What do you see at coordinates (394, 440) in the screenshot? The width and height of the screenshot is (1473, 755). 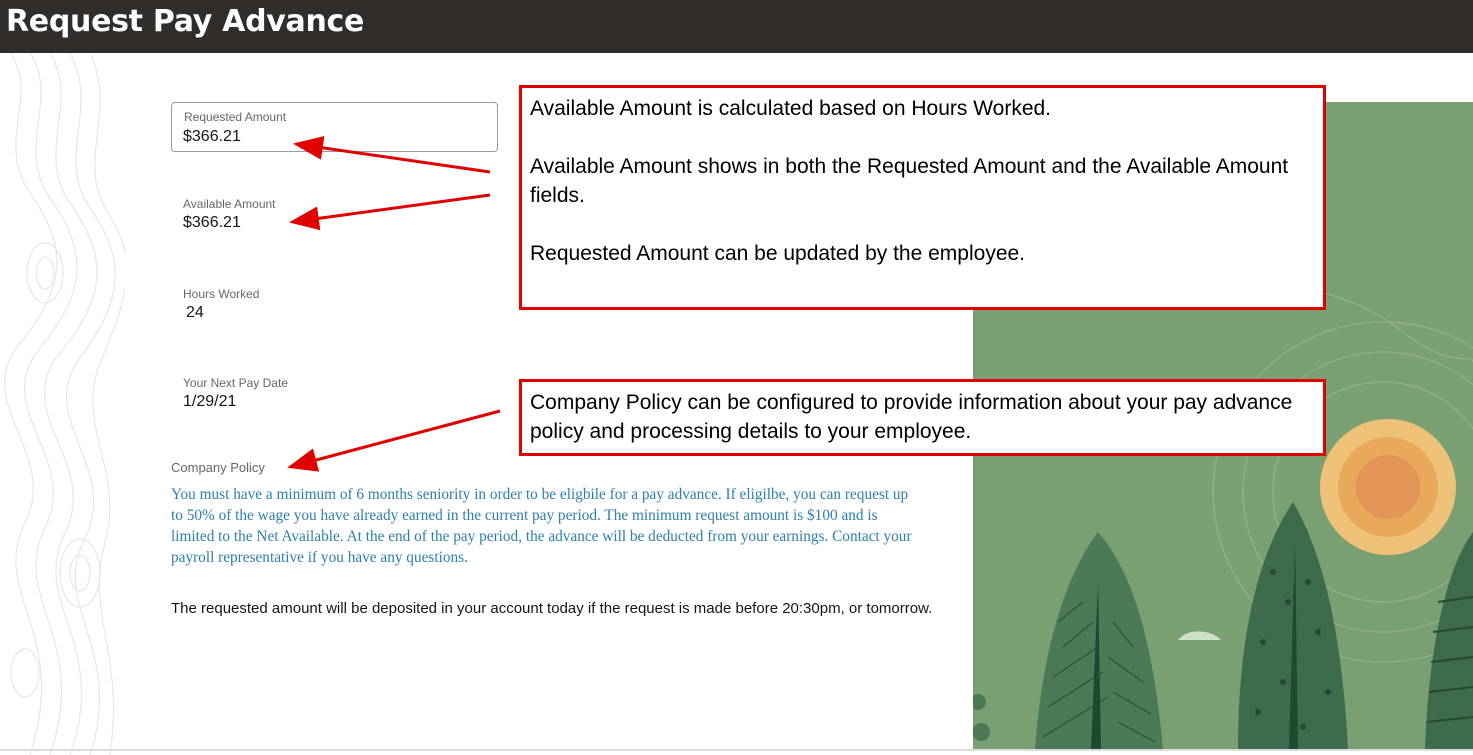 I see `arrow-to-company-policy-icon` at bounding box center [394, 440].